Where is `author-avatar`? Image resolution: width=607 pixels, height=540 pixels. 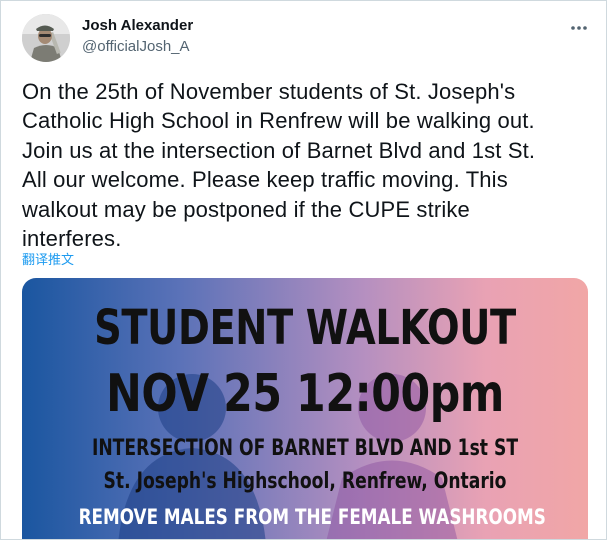
author-avatar is located at coordinates (46, 38).